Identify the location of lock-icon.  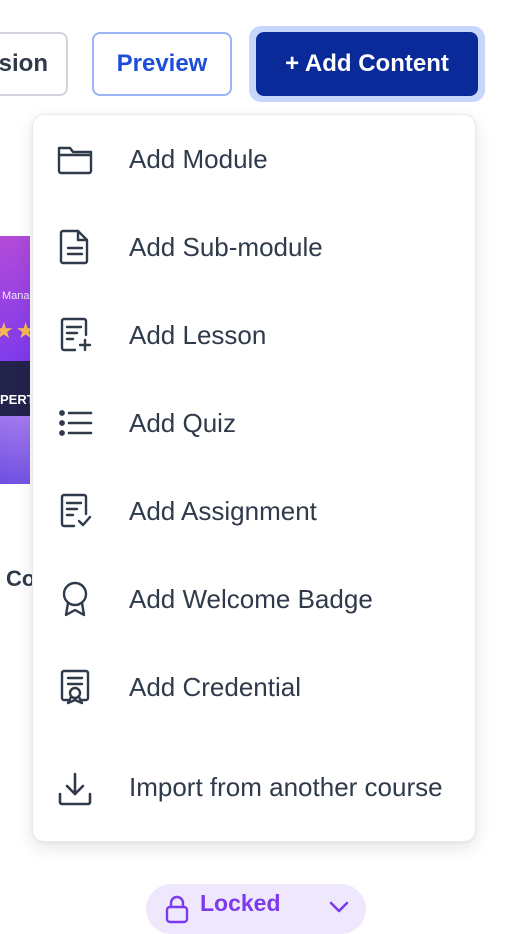
(177, 909).